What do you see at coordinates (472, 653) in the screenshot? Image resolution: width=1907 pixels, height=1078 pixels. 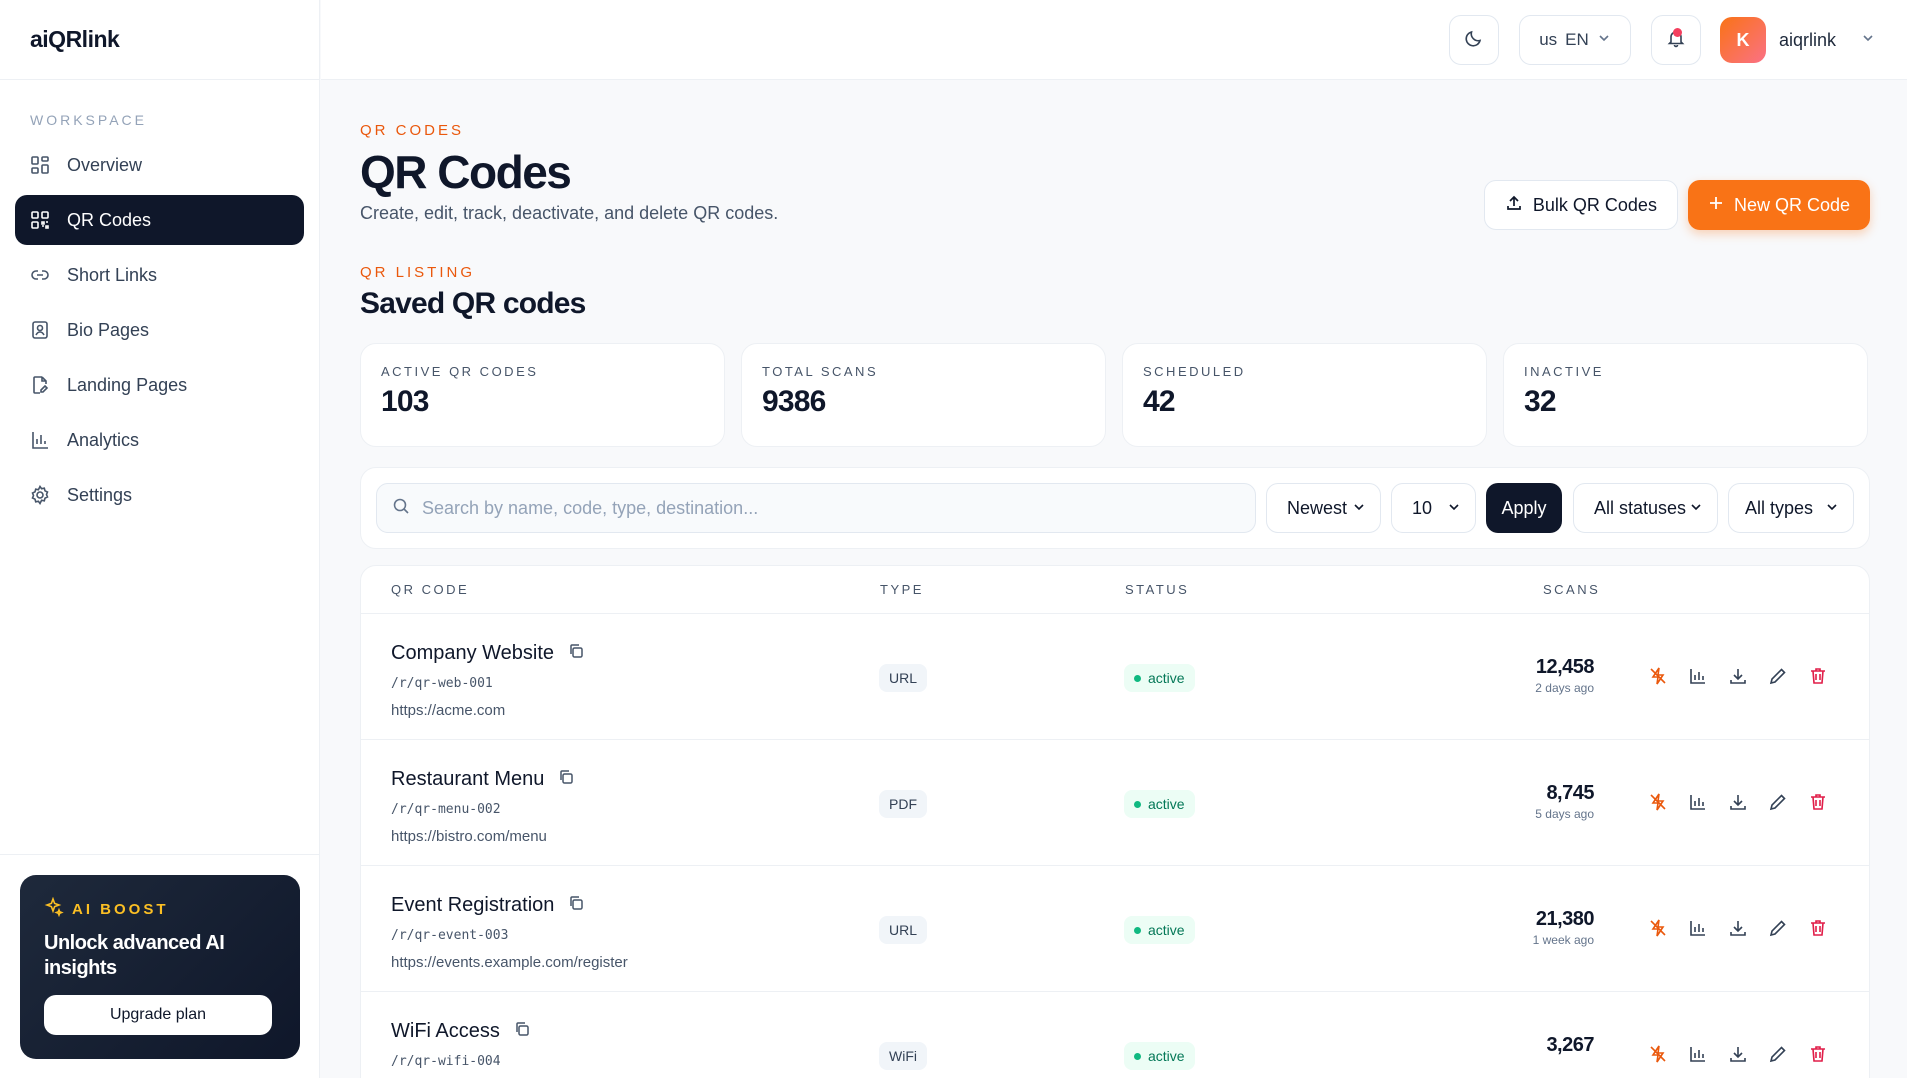 I see `qr-name-text: Company Website` at bounding box center [472, 653].